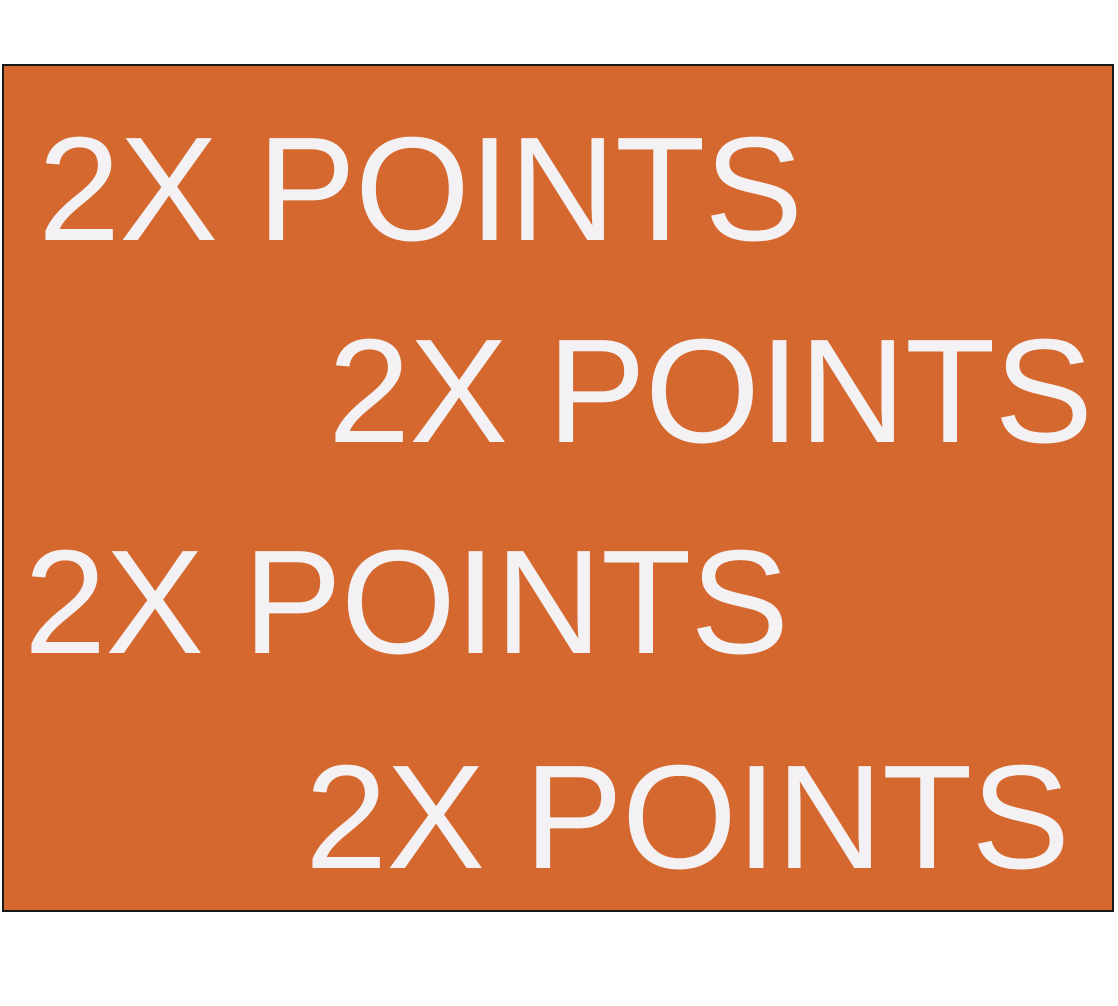 The height and width of the screenshot is (1006, 1118). What do you see at coordinates (420, 189) in the screenshot?
I see `promo-text-line-1: 2X POINTS` at bounding box center [420, 189].